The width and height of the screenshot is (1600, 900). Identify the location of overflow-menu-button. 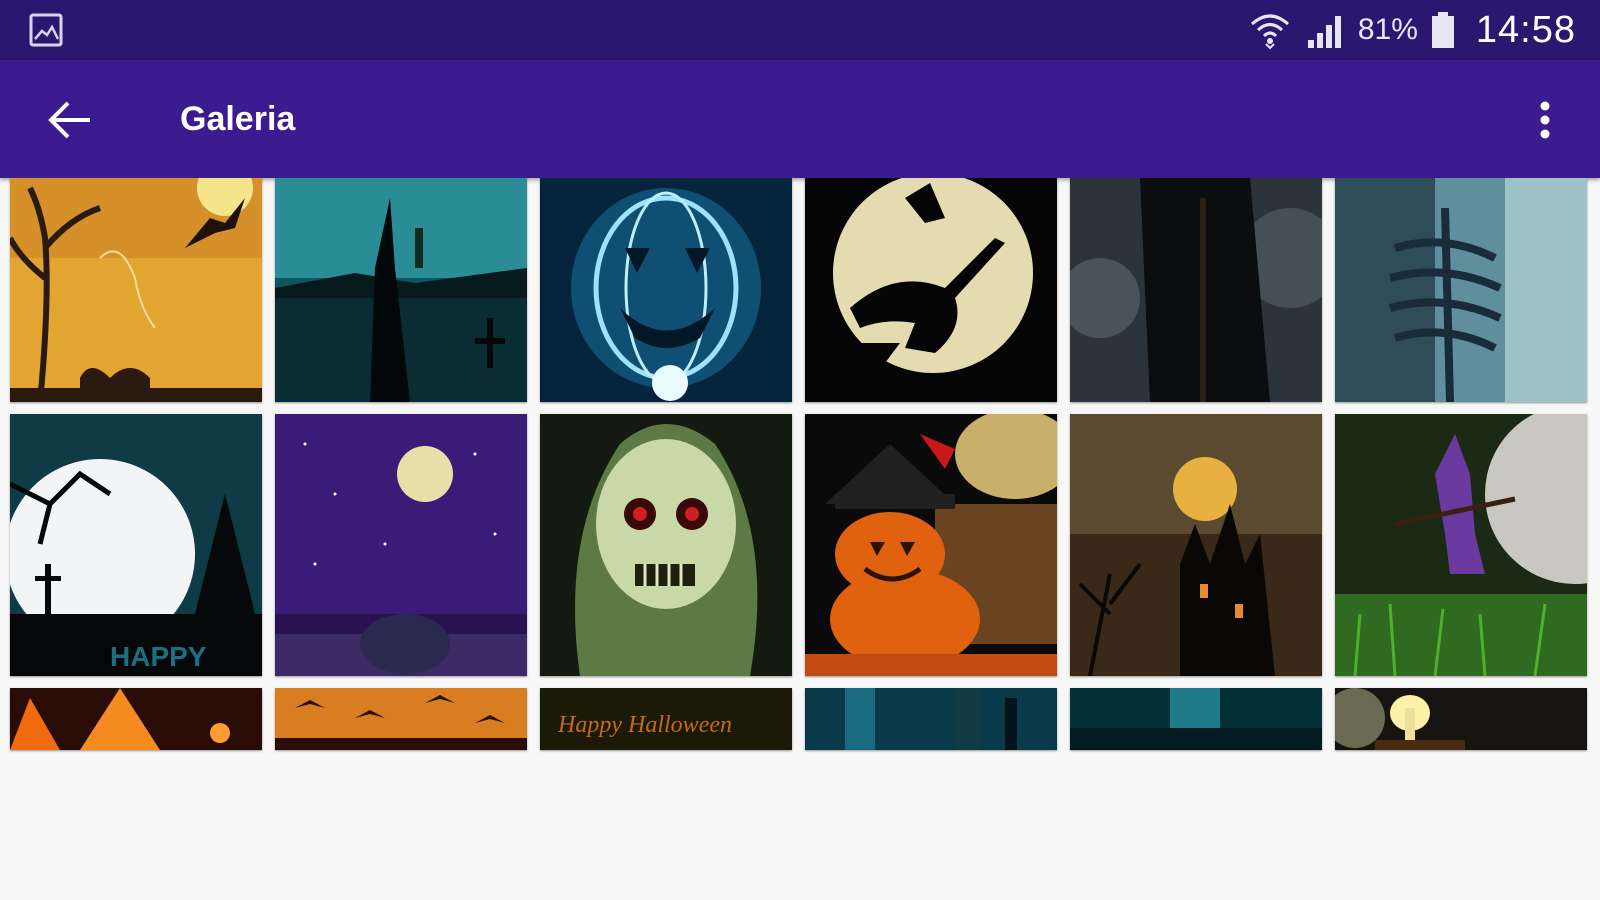
(1545, 120).